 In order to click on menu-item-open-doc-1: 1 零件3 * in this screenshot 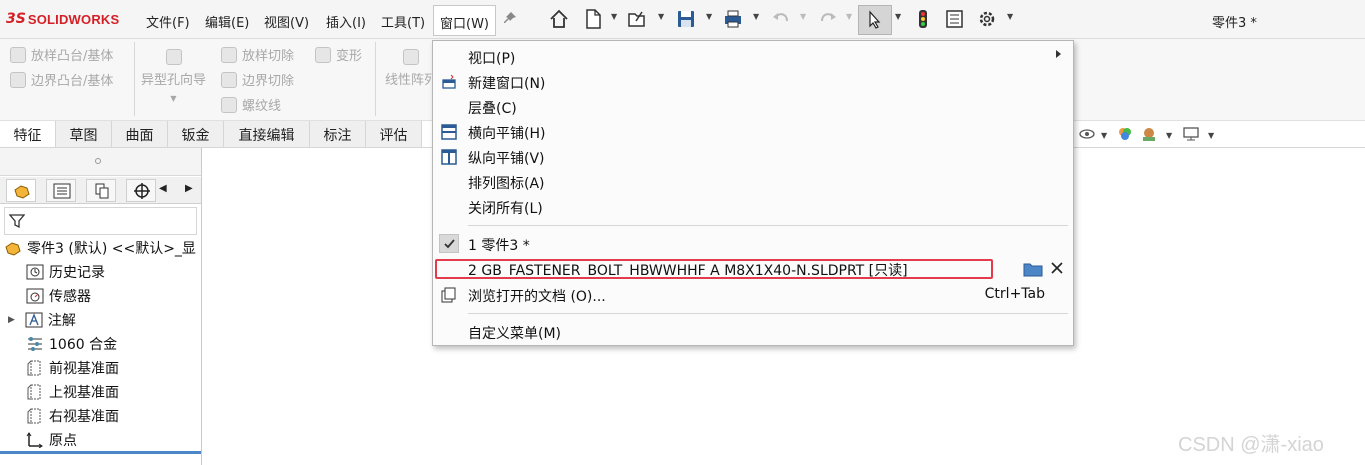, I will do `click(753, 243)`.